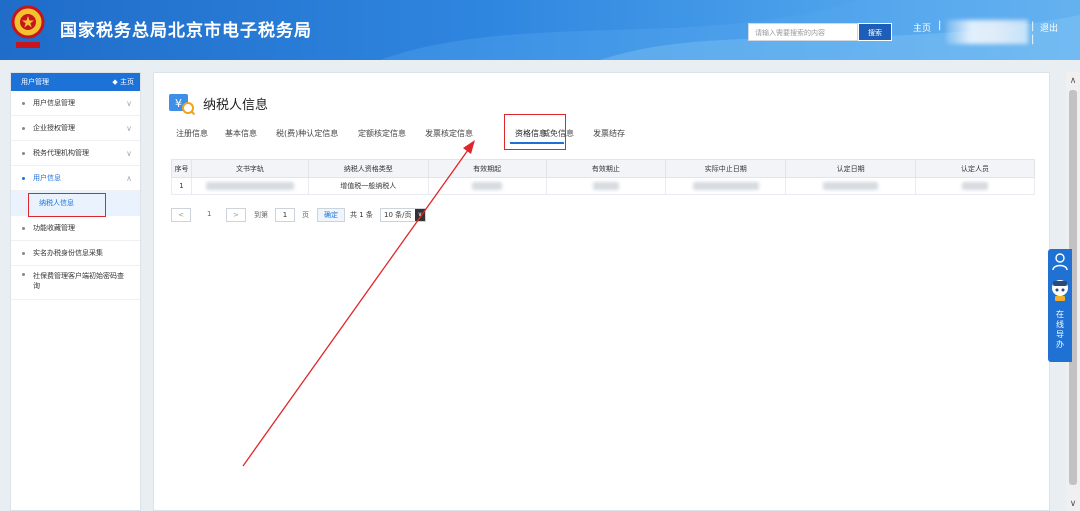 This screenshot has width=1080, height=511. I want to click on tab-quota-info: 定额核定信息, so click(382, 133).